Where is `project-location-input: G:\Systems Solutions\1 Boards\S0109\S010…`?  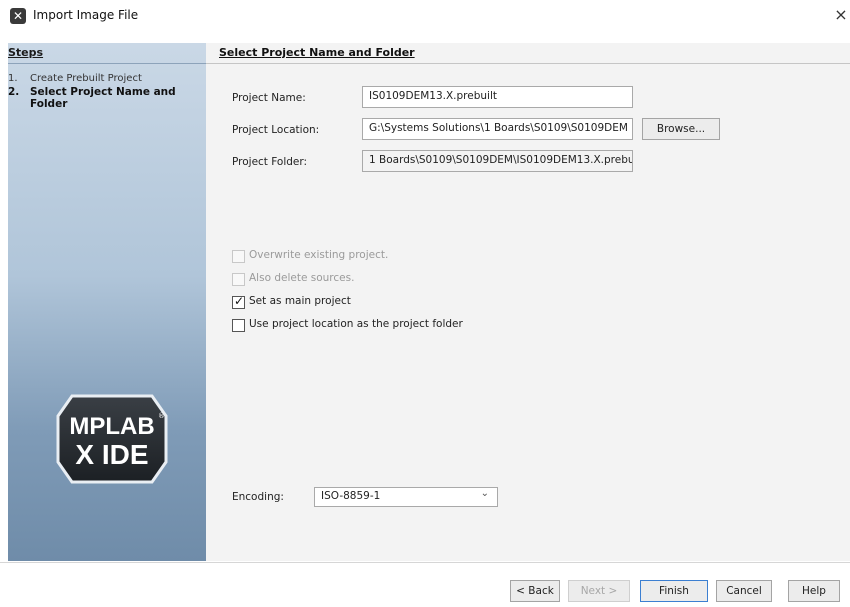
project-location-input: G:\Systems Solutions\1 Boards\S0109\S010… is located at coordinates (497, 129).